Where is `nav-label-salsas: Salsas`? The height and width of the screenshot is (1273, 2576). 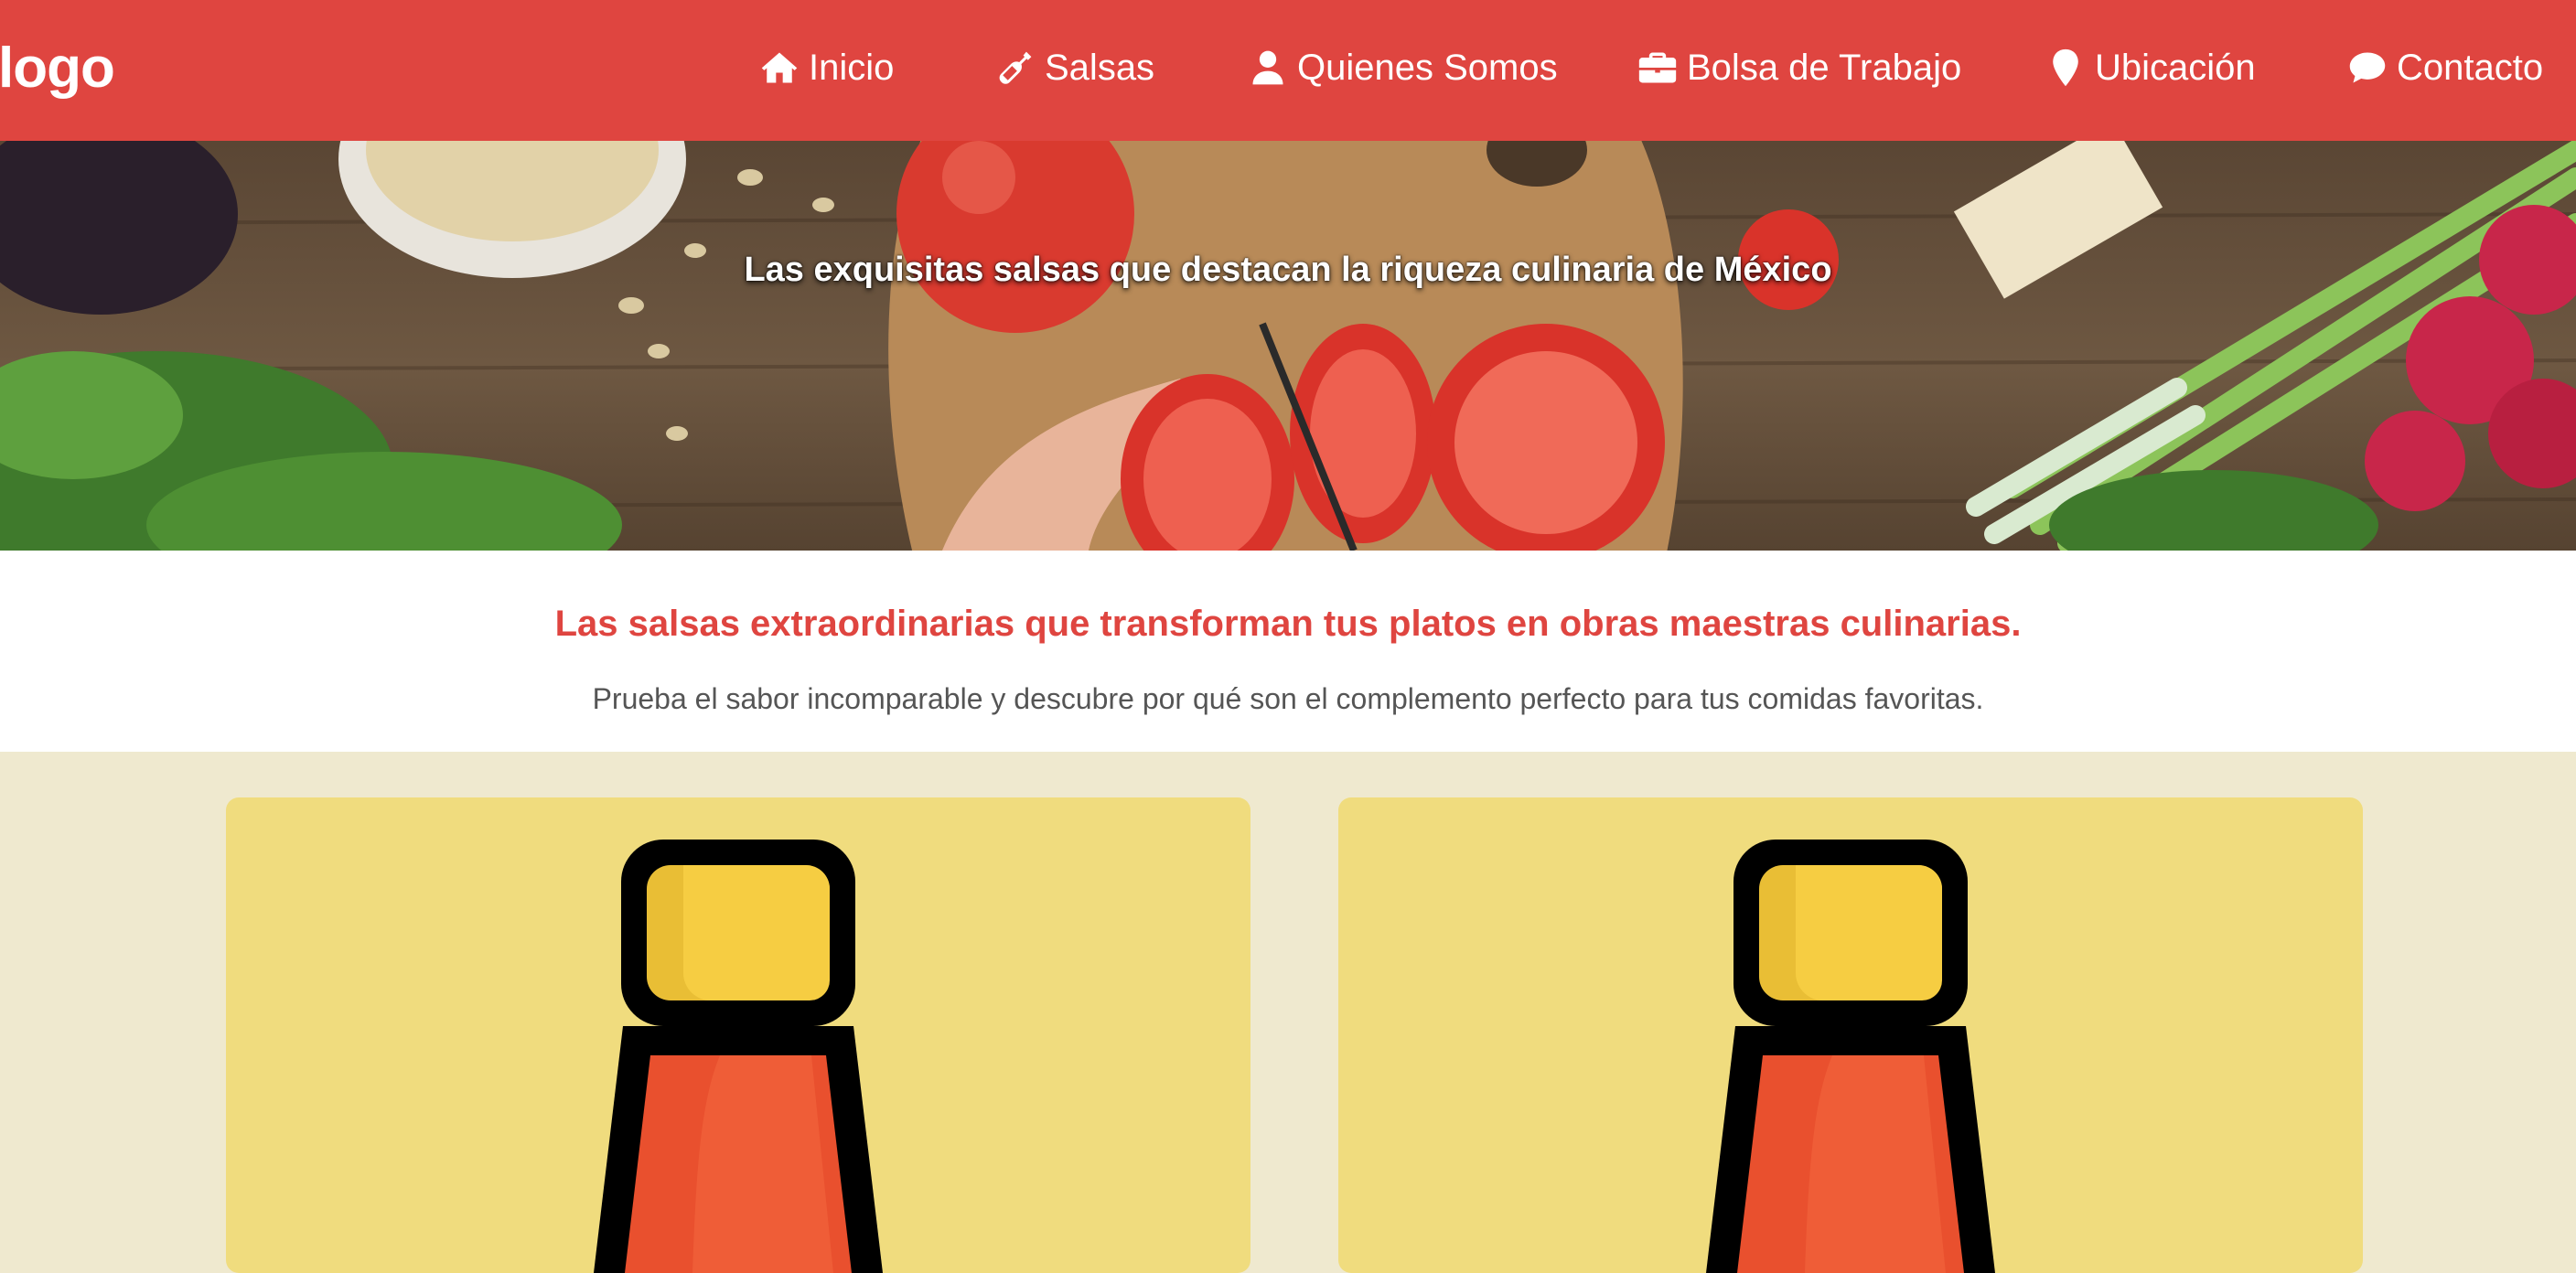
nav-label-salsas: Salsas is located at coordinates (1100, 68).